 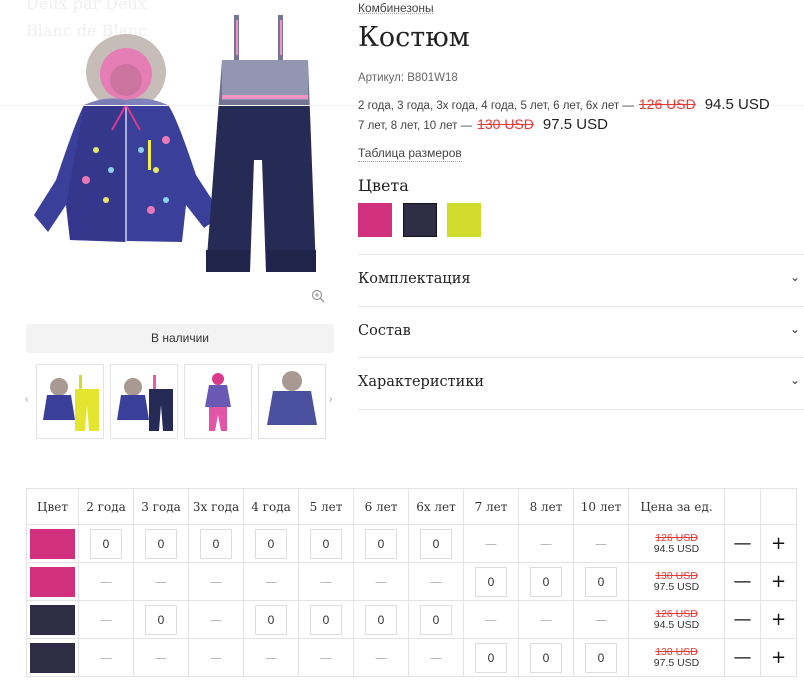 What do you see at coordinates (330, 399) in the screenshot?
I see `carousel-next-arrow-icon: ›` at bounding box center [330, 399].